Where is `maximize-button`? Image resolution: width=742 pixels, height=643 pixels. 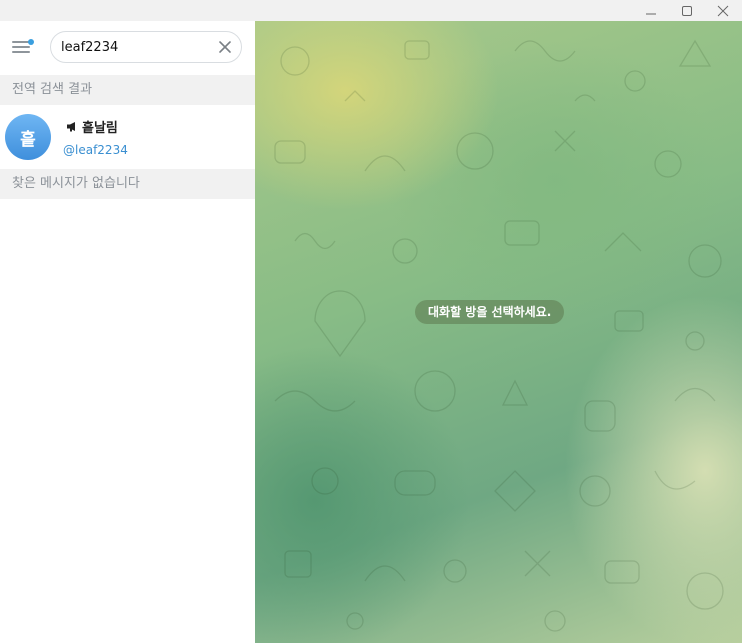 maximize-button is located at coordinates (687, 10).